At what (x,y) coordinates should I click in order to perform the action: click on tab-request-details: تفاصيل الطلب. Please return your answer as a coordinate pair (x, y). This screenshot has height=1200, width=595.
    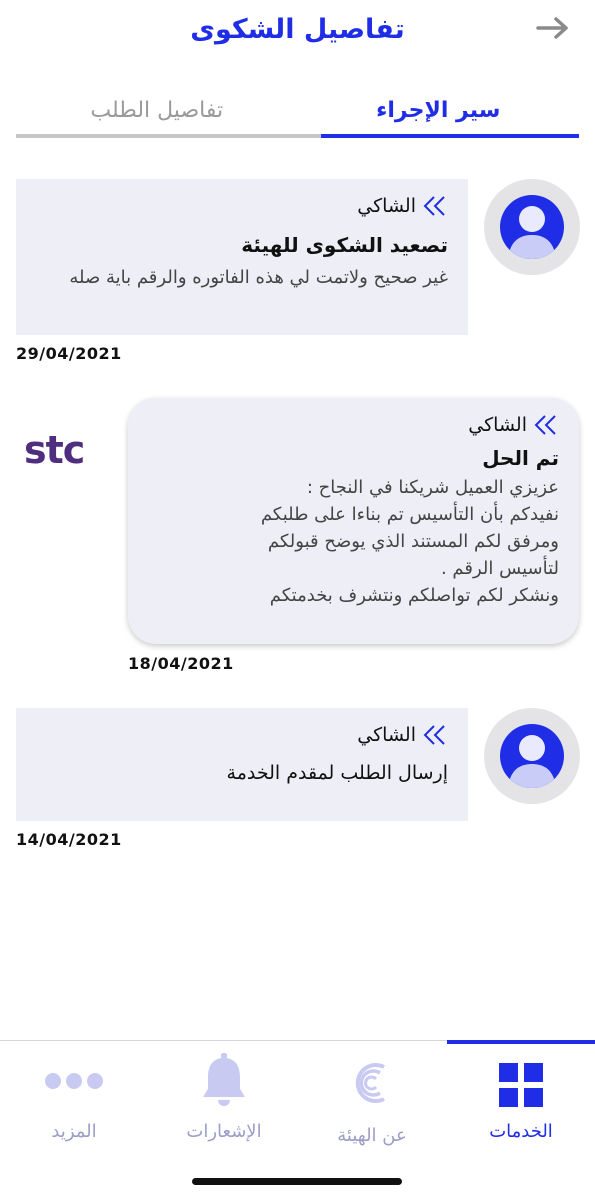
    Looking at the image, I should click on (157, 114).